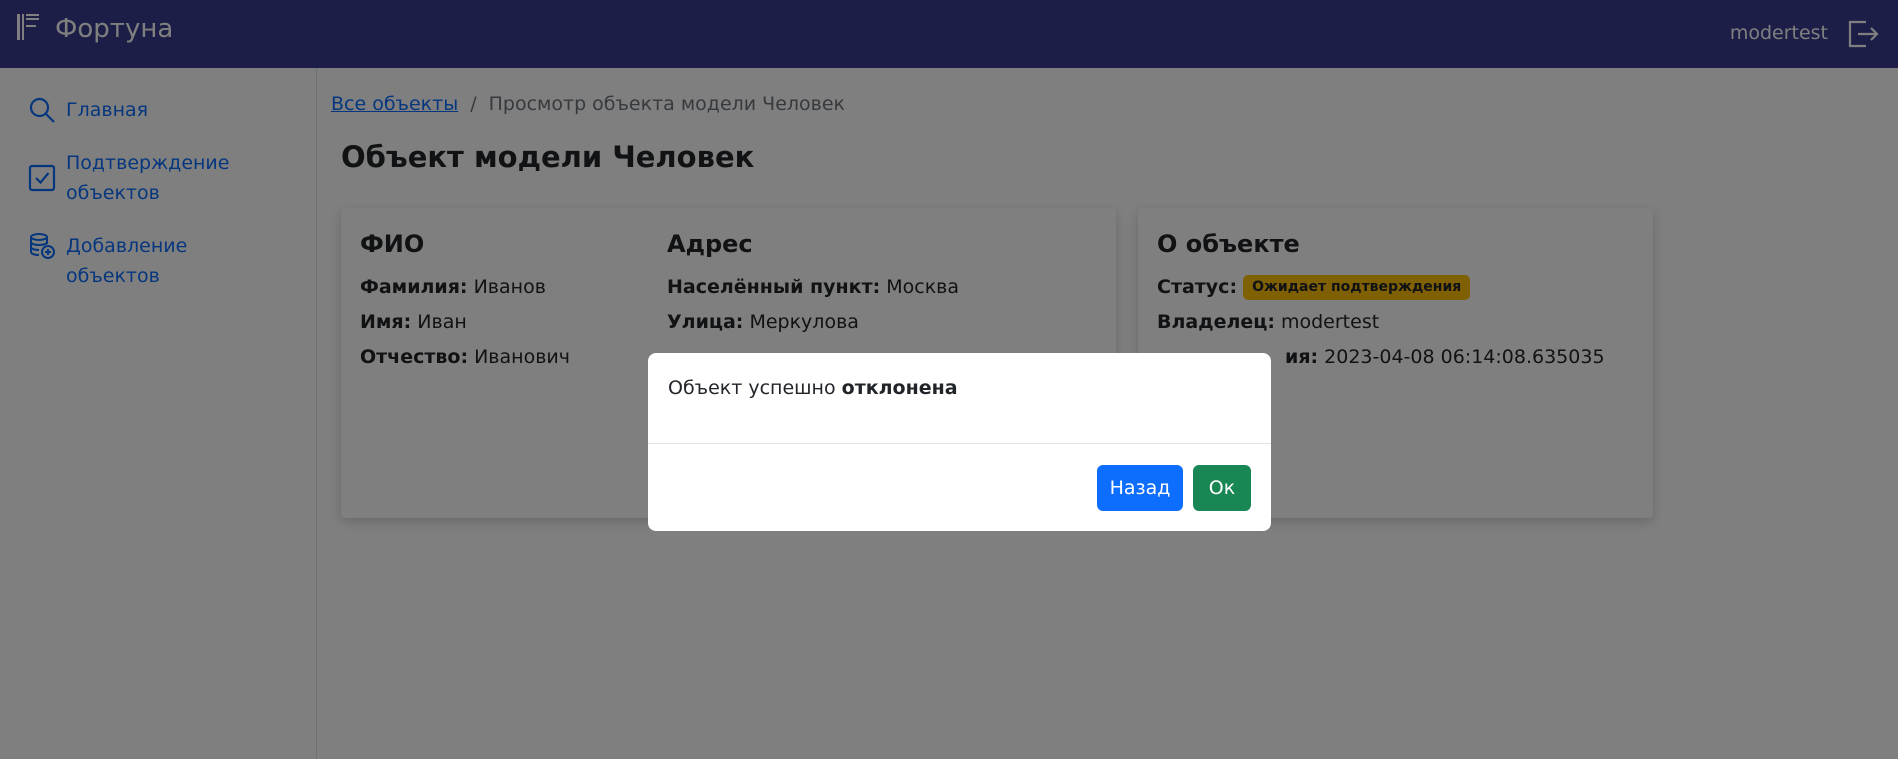 Image resolution: width=1898 pixels, height=759 pixels. What do you see at coordinates (813, 388) in the screenshot?
I see `modal-message: Объект успешно отклонена` at bounding box center [813, 388].